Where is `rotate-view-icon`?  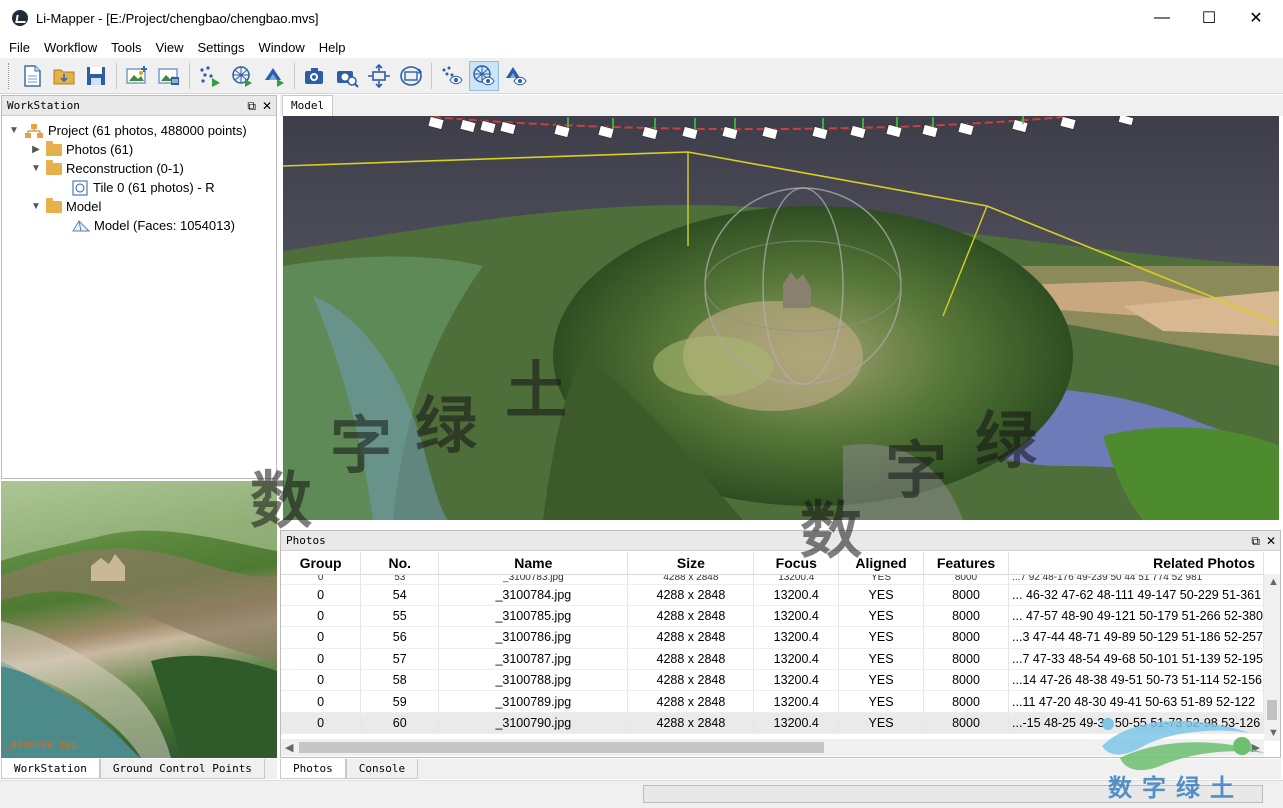
rotate-view-icon is located at coordinates (411, 75).